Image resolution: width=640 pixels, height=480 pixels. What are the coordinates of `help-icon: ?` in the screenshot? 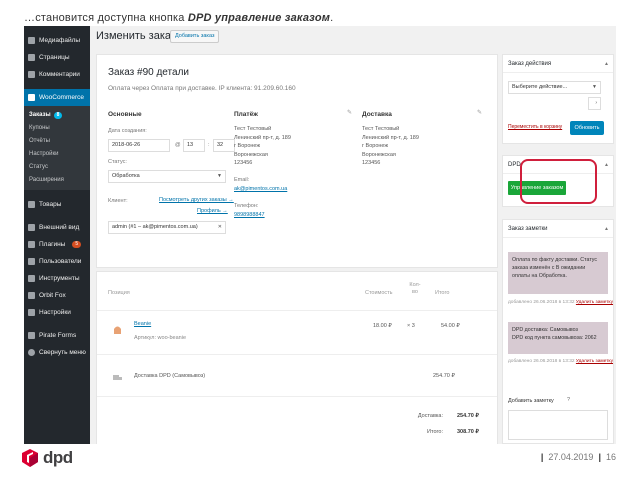 It's located at (568, 400).